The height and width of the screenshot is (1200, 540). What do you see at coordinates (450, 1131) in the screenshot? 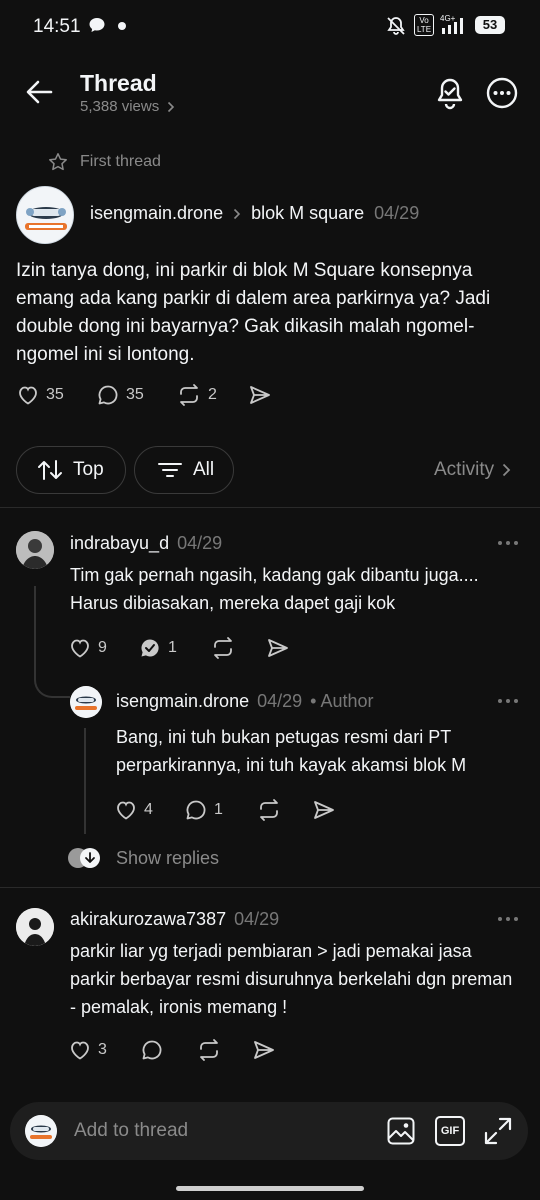
I see `gif-button: GIF` at bounding box center [450, 1131].